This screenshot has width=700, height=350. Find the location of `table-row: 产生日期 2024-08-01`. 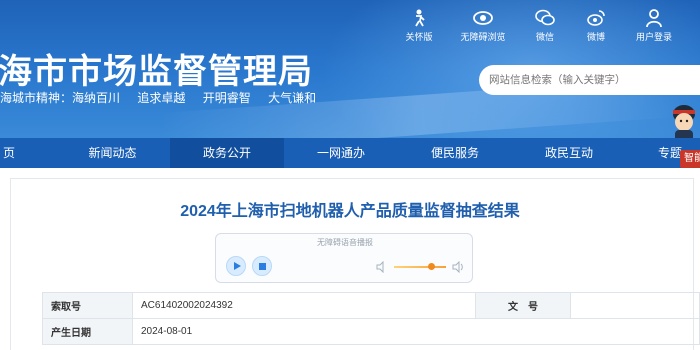

table-row: 产生日期 2024-08-01 is located at coordinates (371, 331).